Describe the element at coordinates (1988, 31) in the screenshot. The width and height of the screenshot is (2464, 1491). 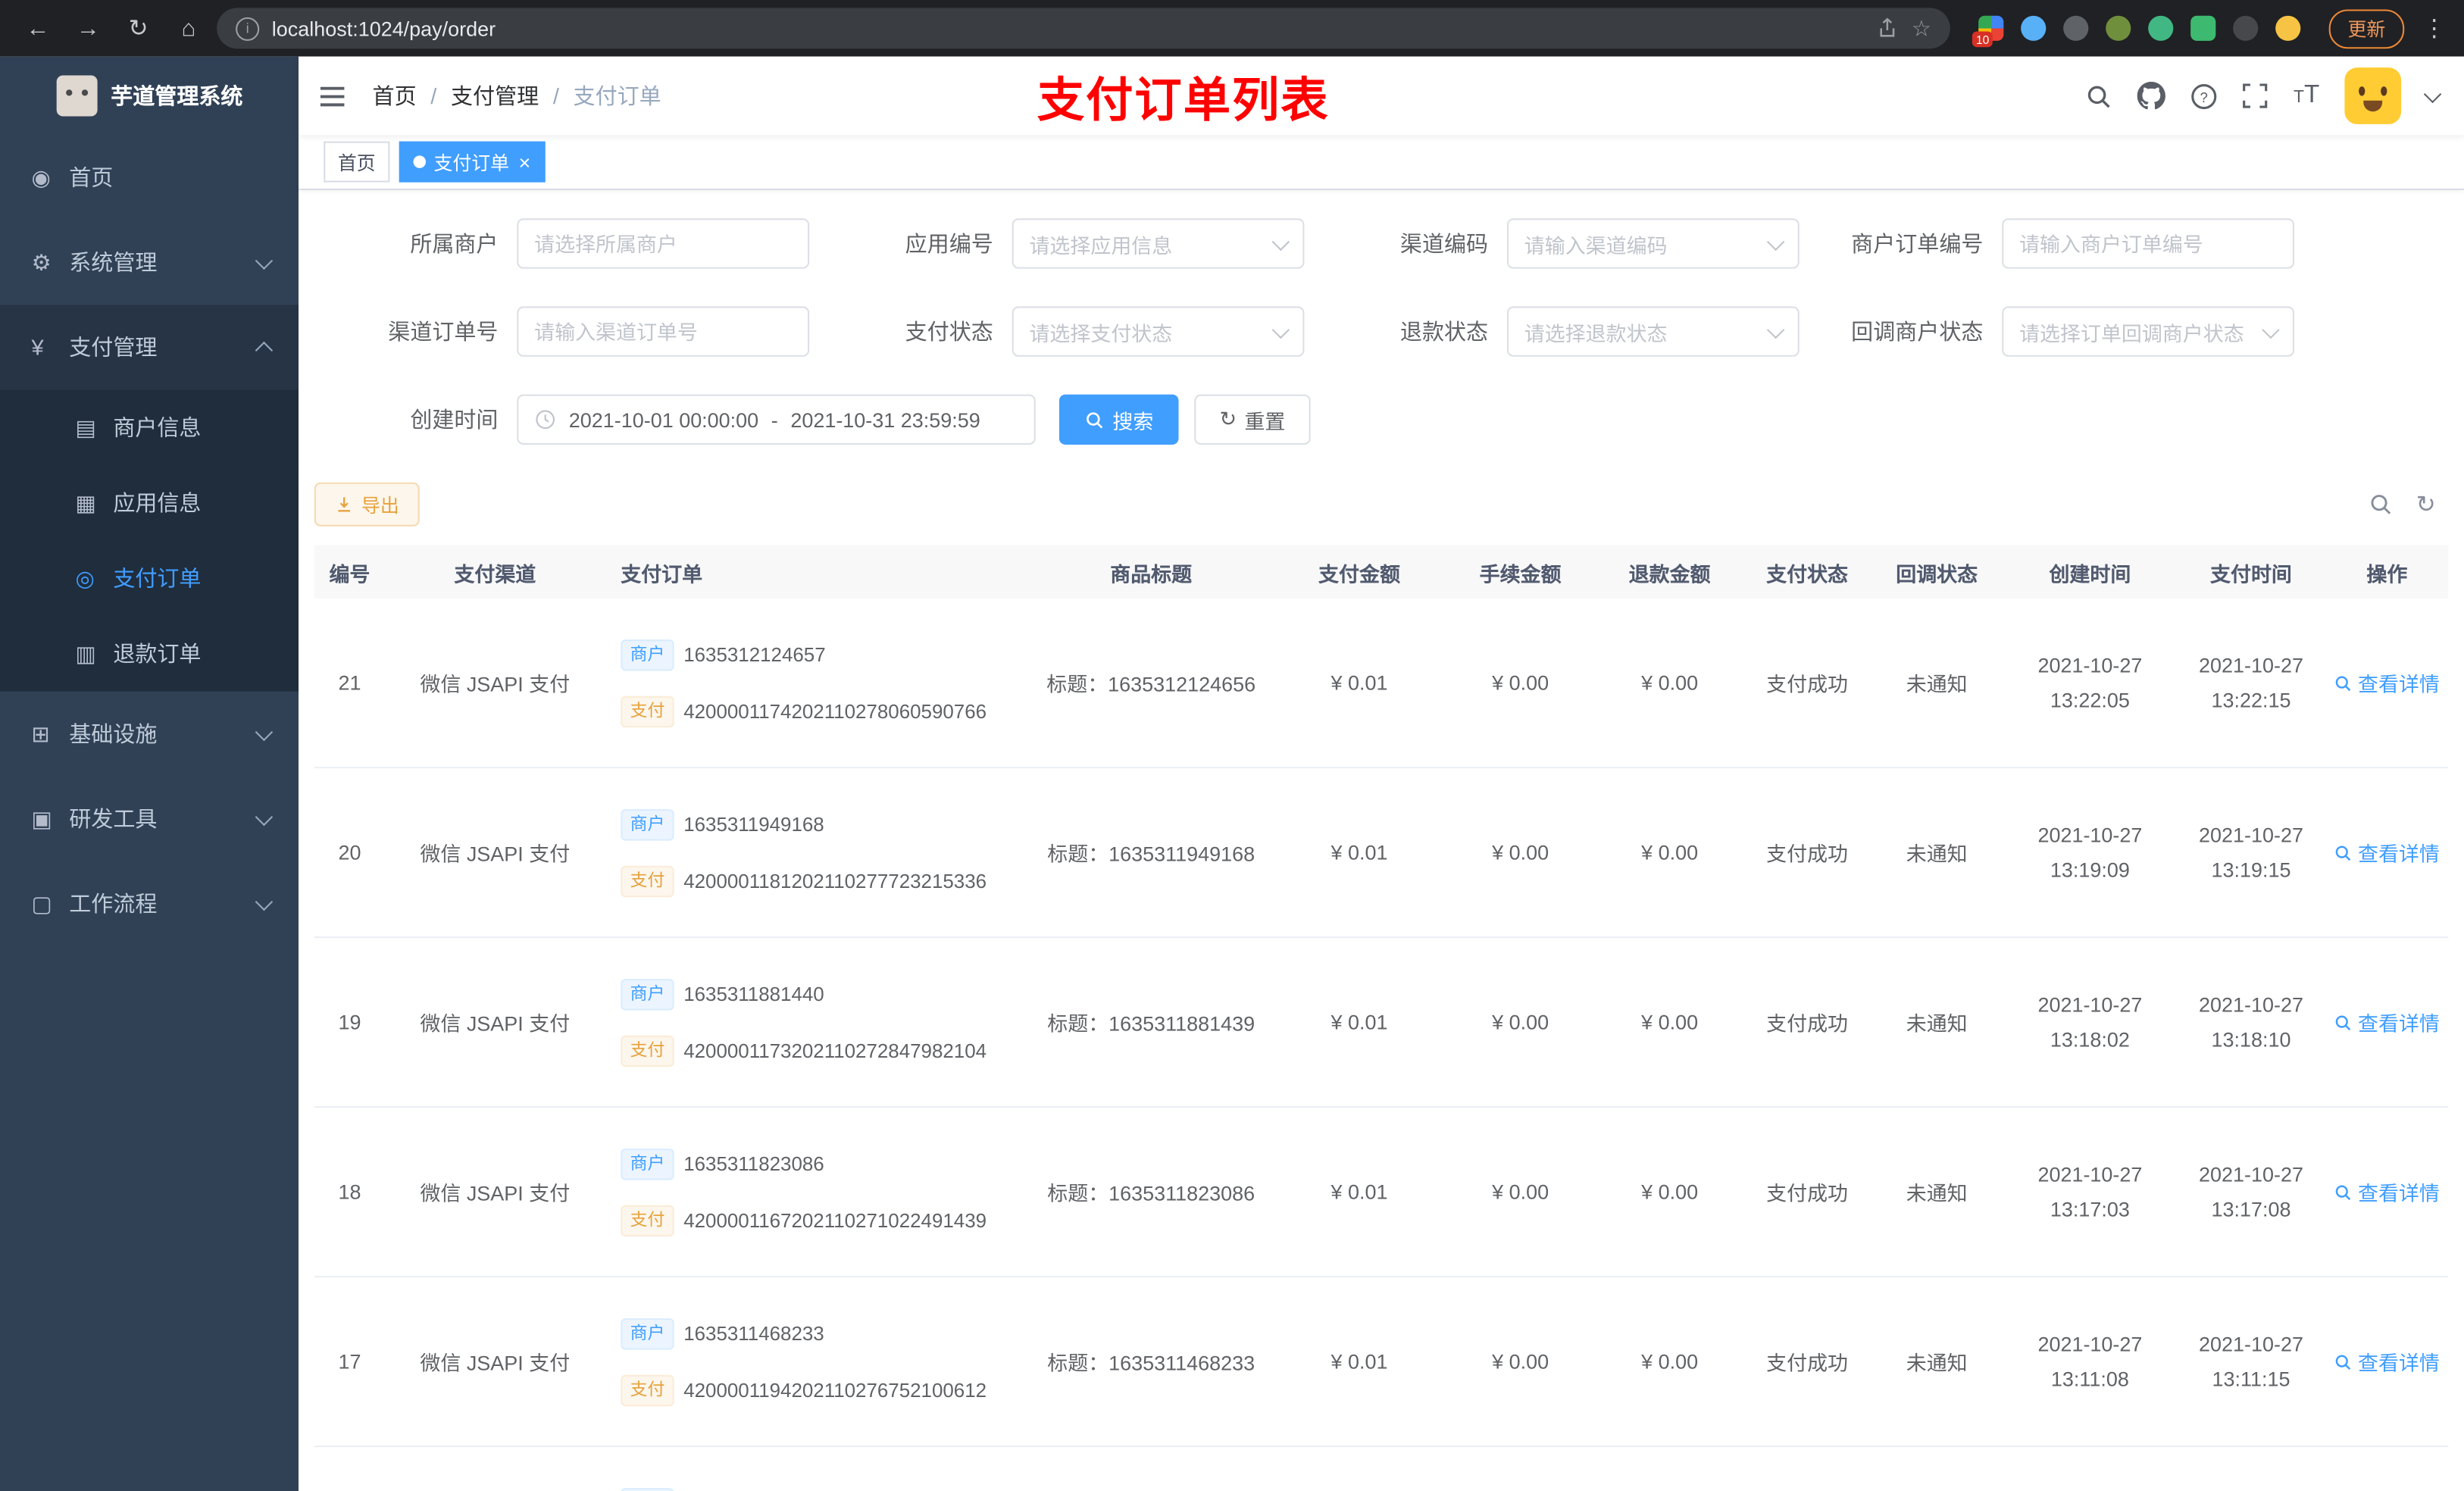
I see `extension-grid-icon: 10` at that location.